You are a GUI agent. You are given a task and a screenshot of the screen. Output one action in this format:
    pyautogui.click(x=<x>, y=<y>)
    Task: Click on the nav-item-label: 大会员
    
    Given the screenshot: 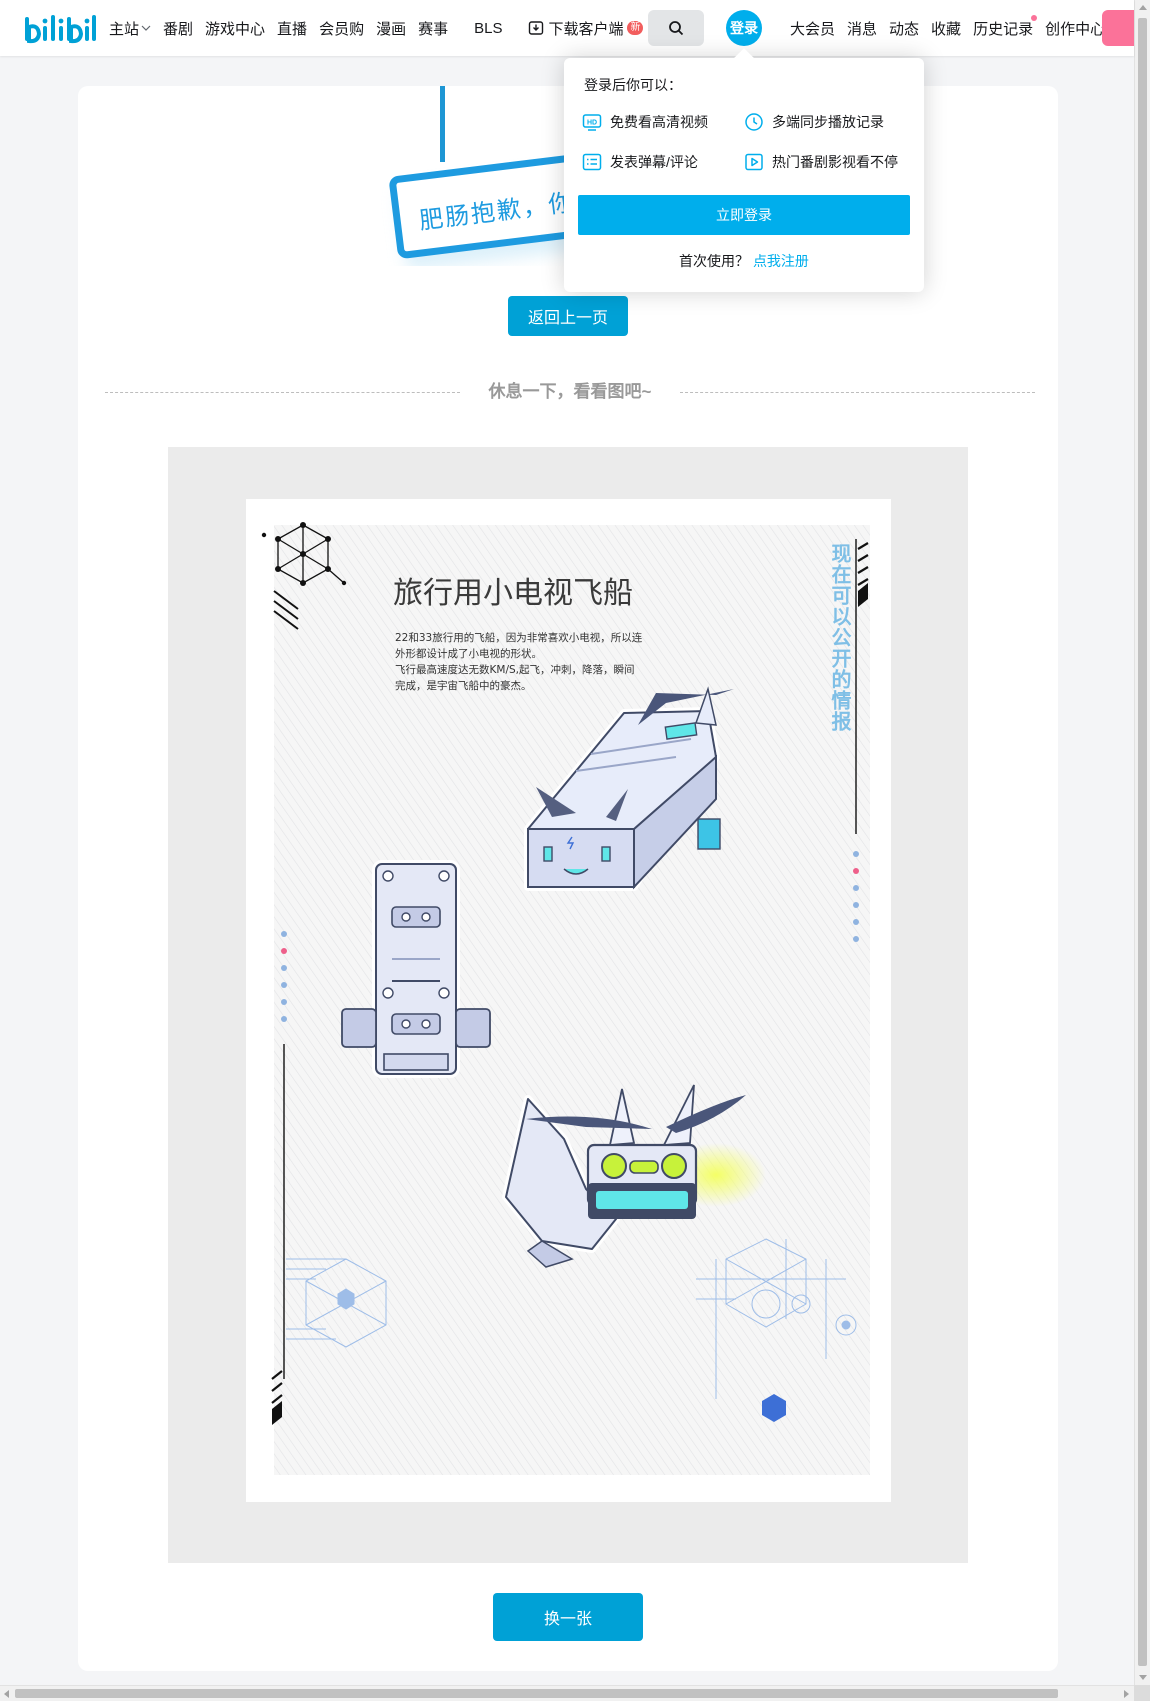 What is the action you would take?
    pyautogui.click(x=813, y=29)
    